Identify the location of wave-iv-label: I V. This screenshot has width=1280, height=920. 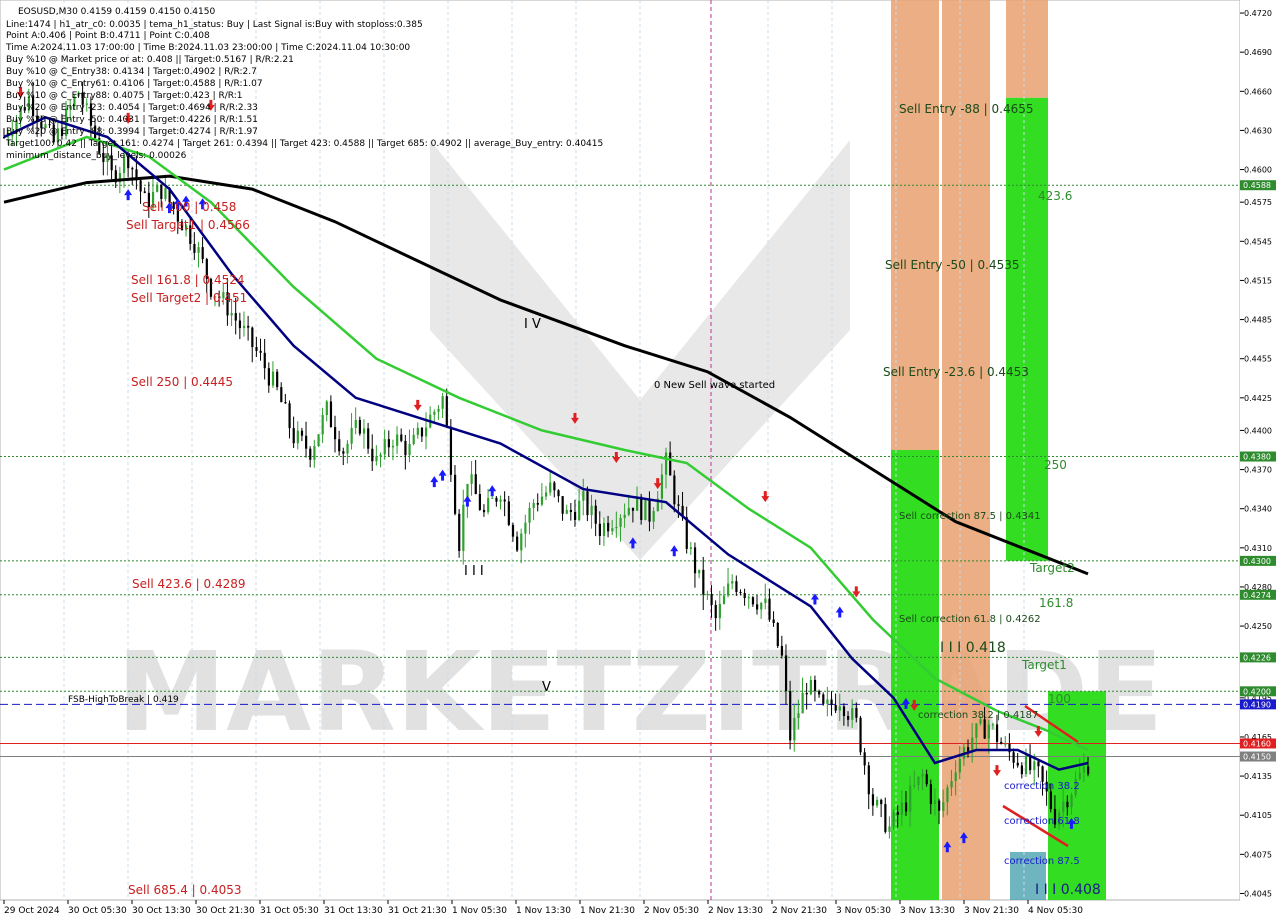
(532, 324).